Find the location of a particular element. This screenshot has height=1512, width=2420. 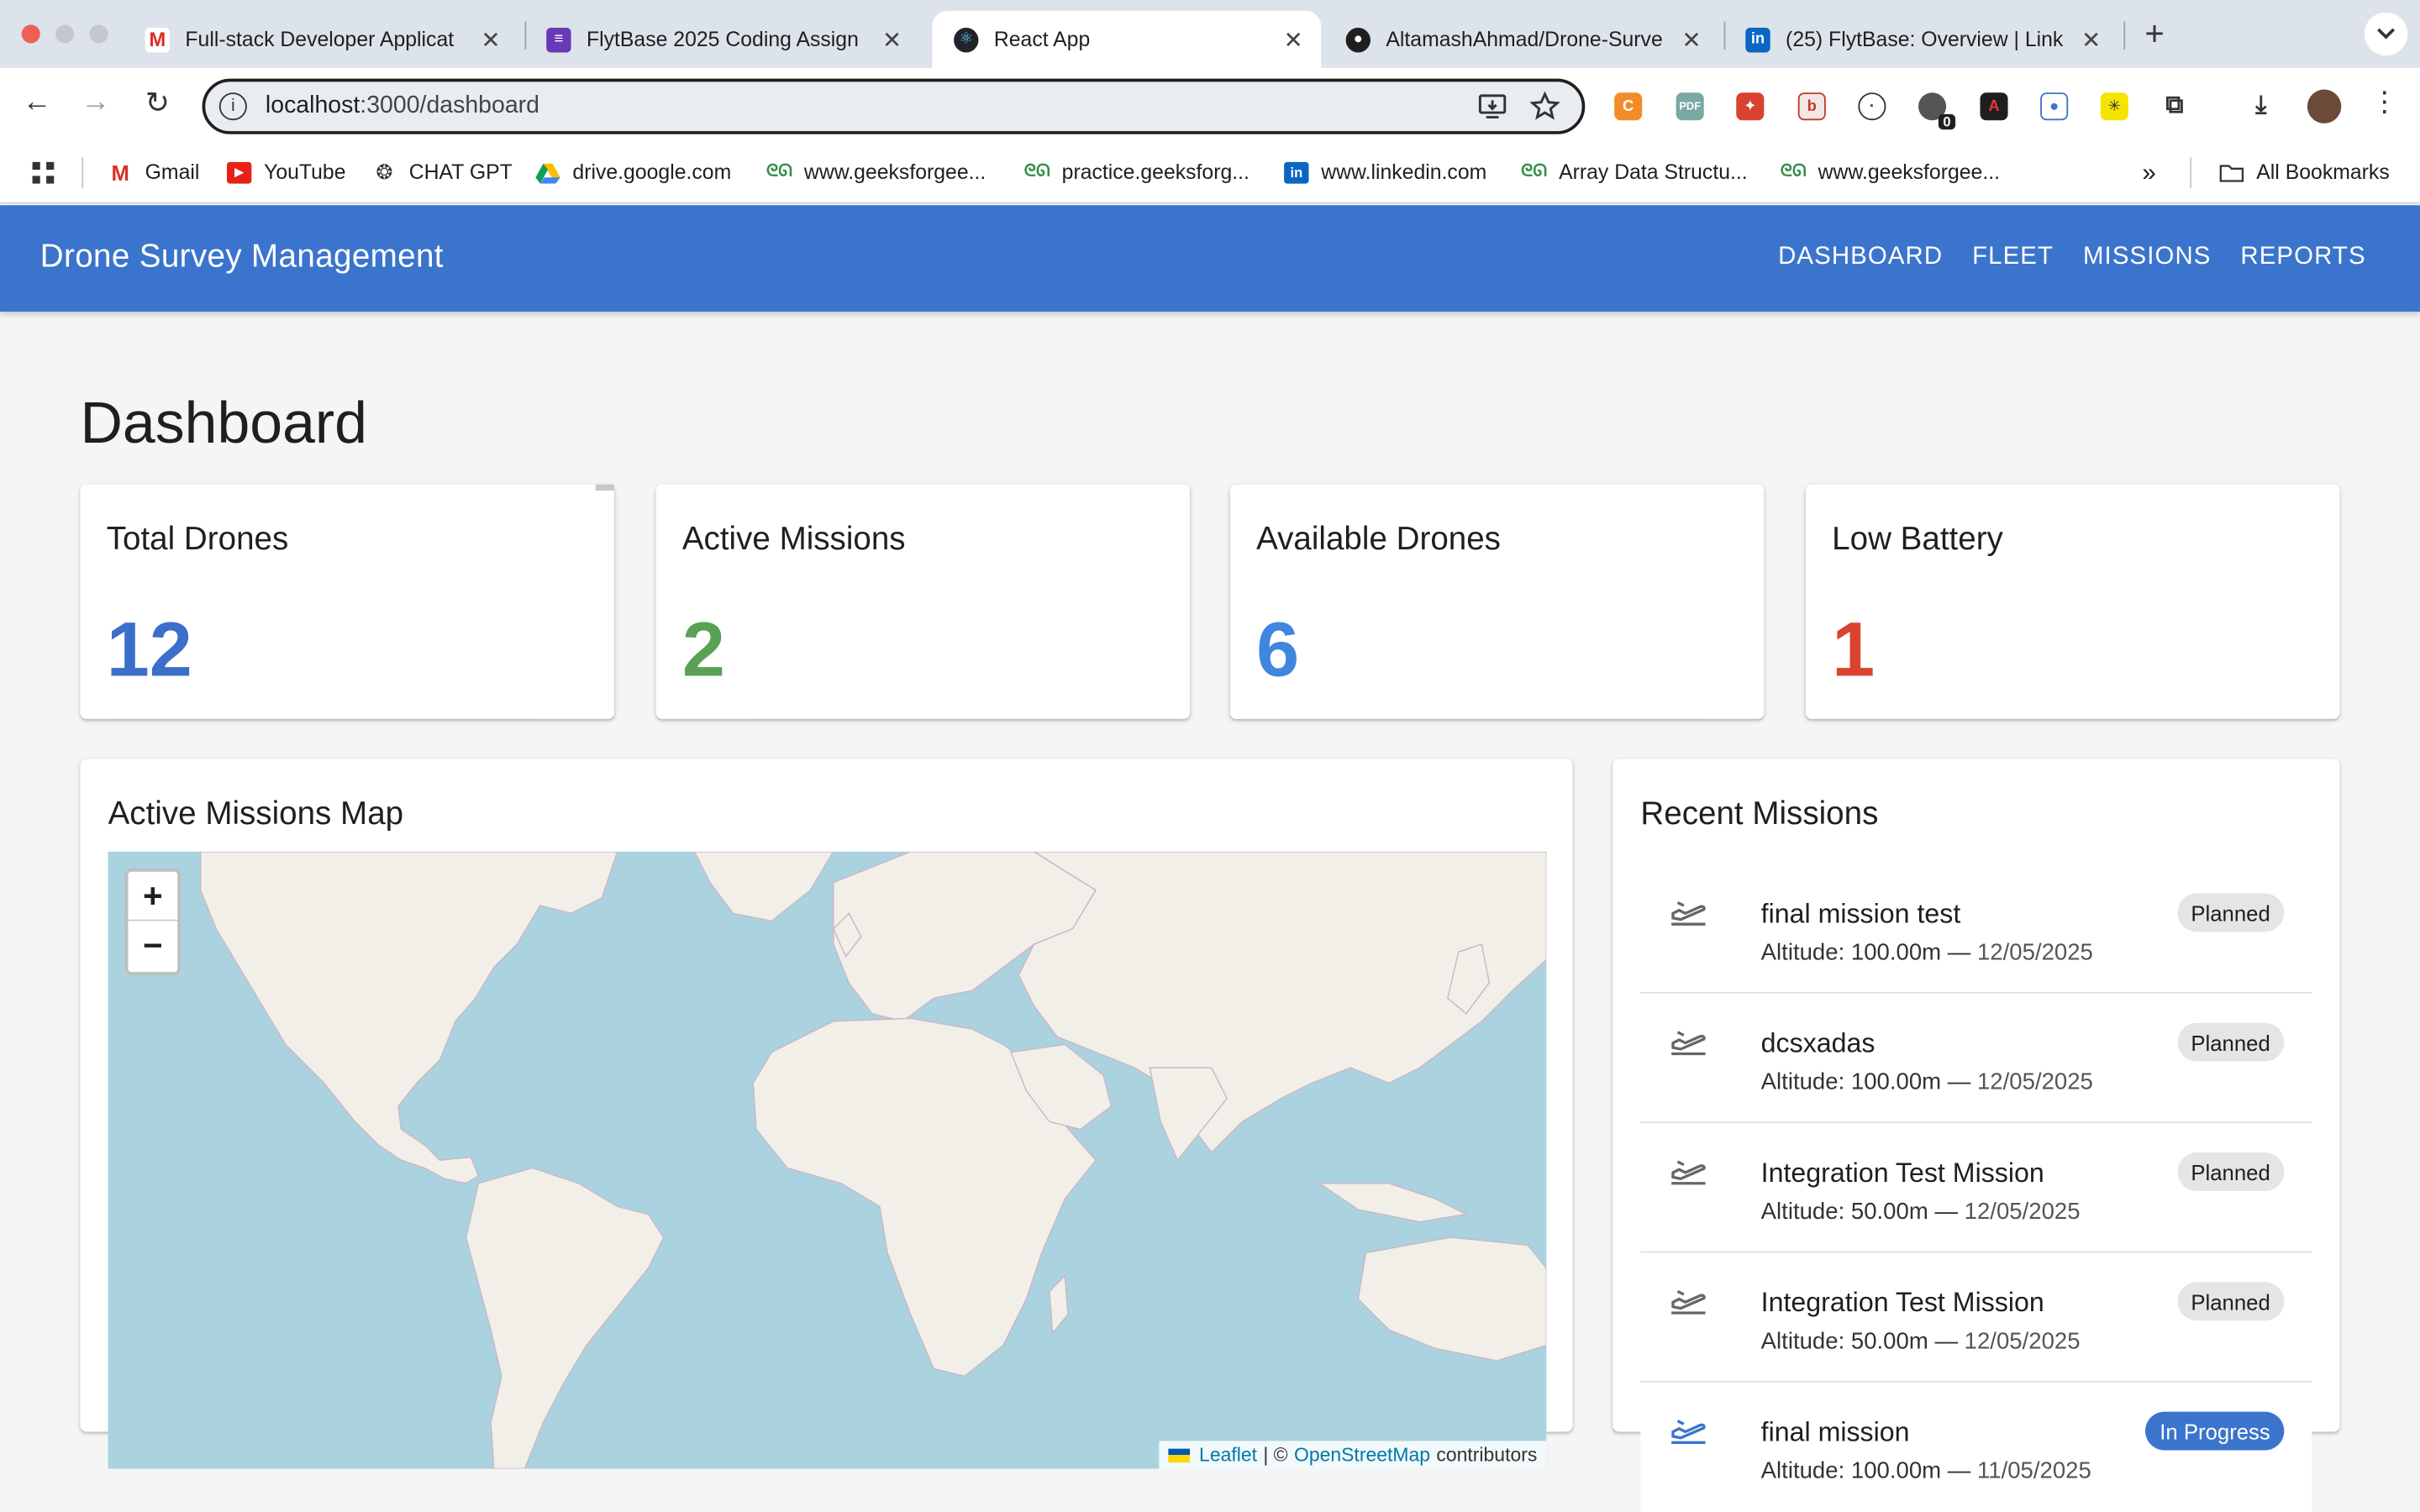

extension-icon: 0 is located at coordinates (1937, 111).